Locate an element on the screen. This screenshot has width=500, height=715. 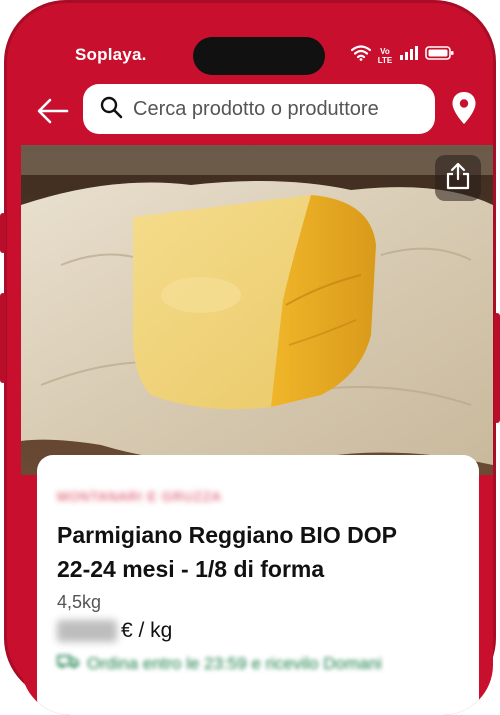
status-icons: Vo LTE is located at coordinates (402, 55).